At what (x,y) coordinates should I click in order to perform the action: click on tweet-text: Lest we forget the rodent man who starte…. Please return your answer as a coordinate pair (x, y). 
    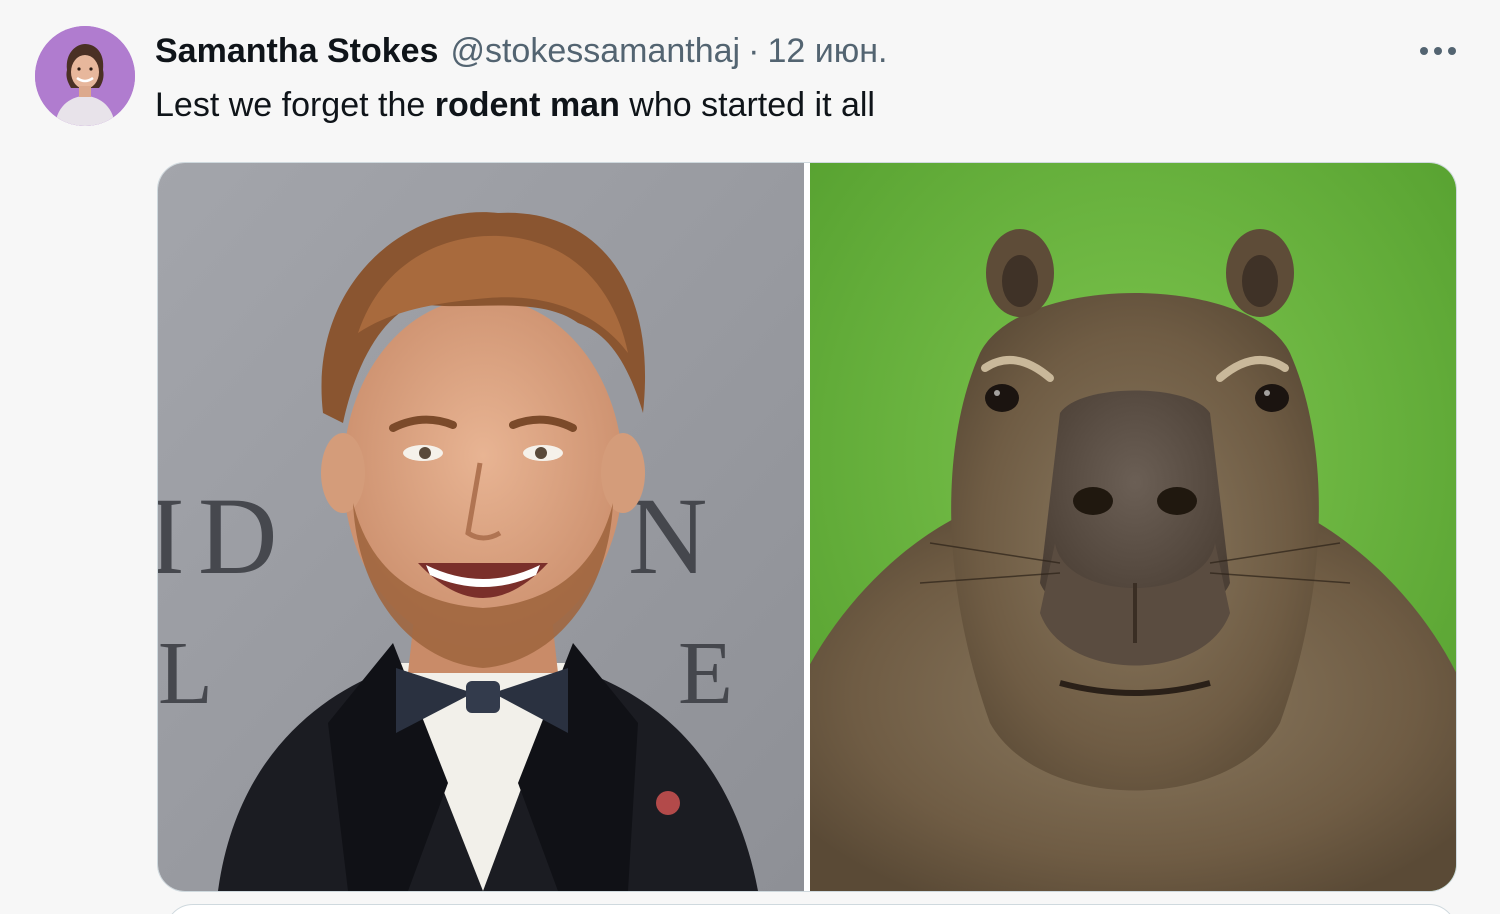
    Looking at the image, I should click on (515, 105).